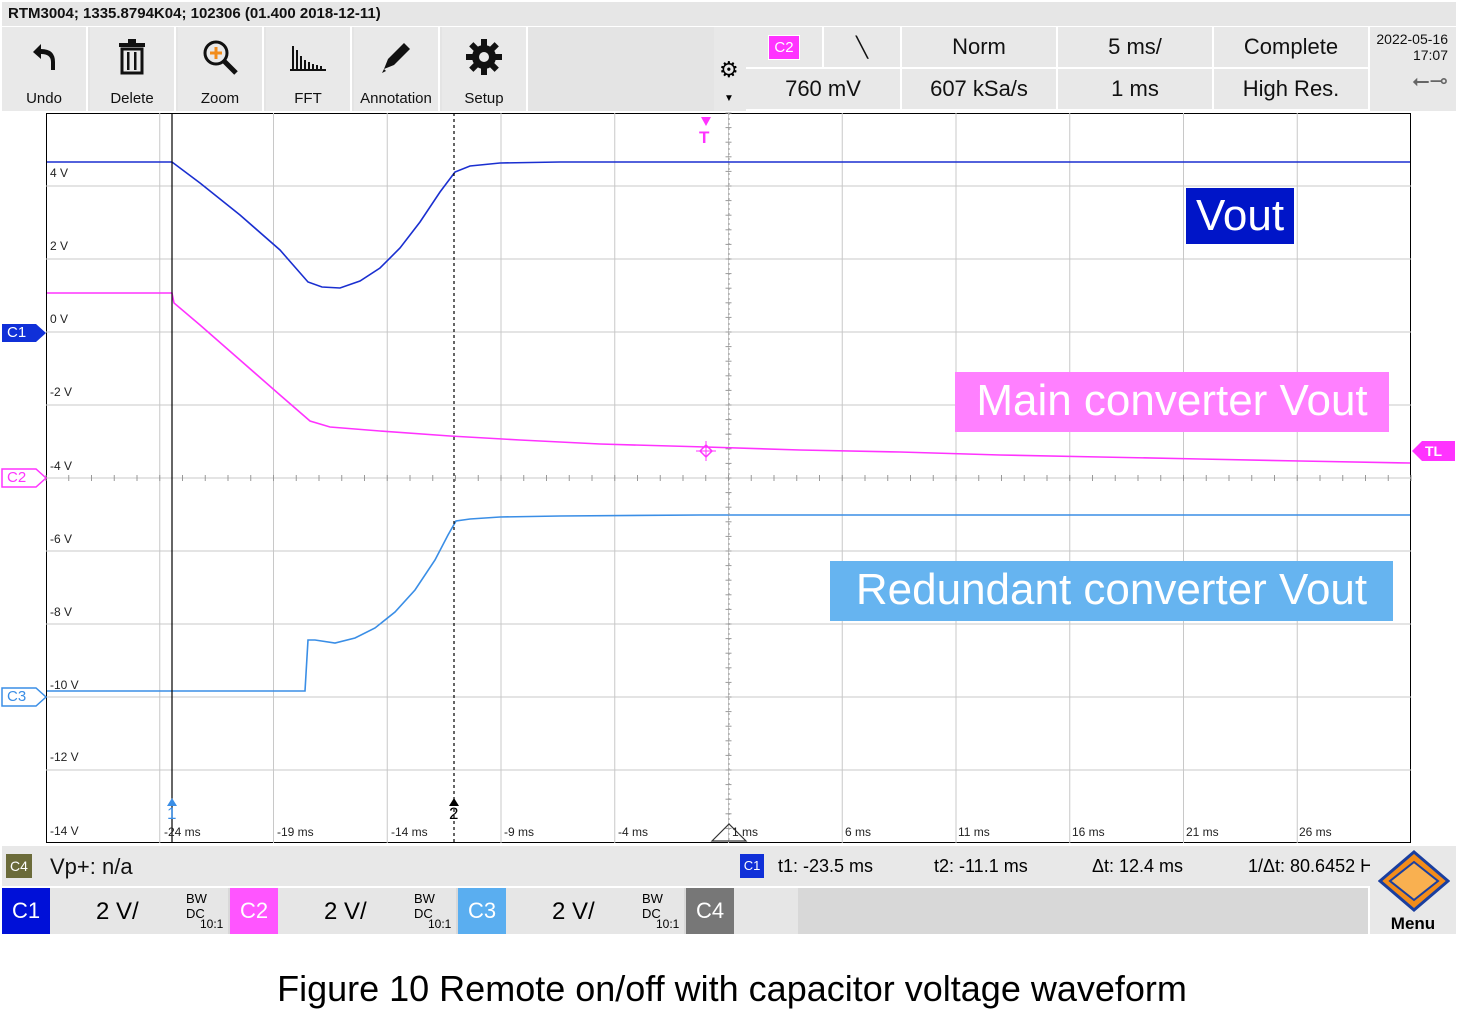 The height and width of the screenshot is (1036, 1464). What do you see at coordinates (59, 319) in the screenshot?
I see `y-label: 0 V` at bounding box center [59, 319].